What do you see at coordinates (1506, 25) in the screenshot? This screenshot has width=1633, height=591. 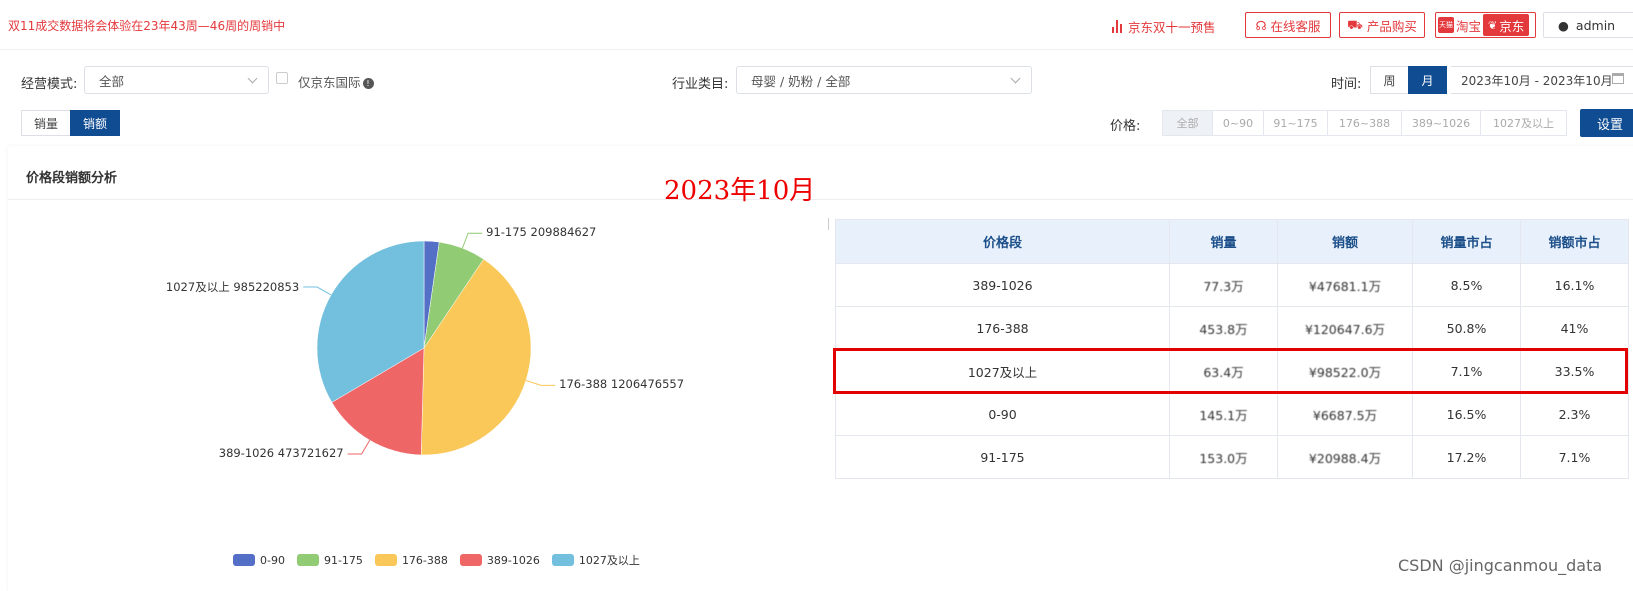 I see `platform-jd: ❦ 京东` at bounding box center [1506, 25].